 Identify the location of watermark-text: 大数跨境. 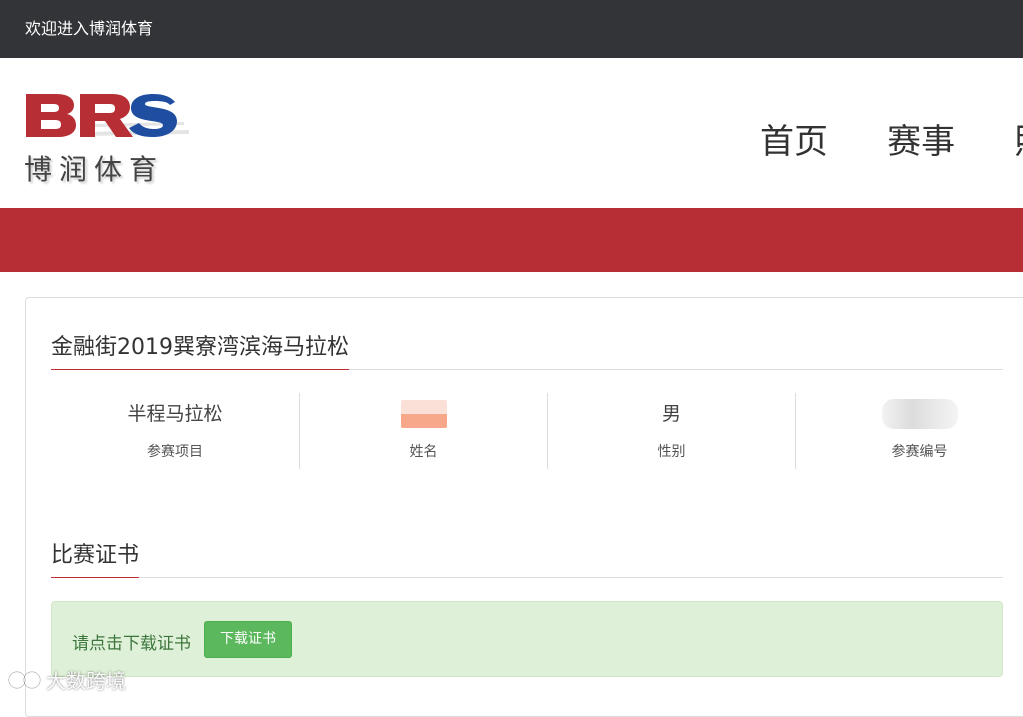
(86, 680).